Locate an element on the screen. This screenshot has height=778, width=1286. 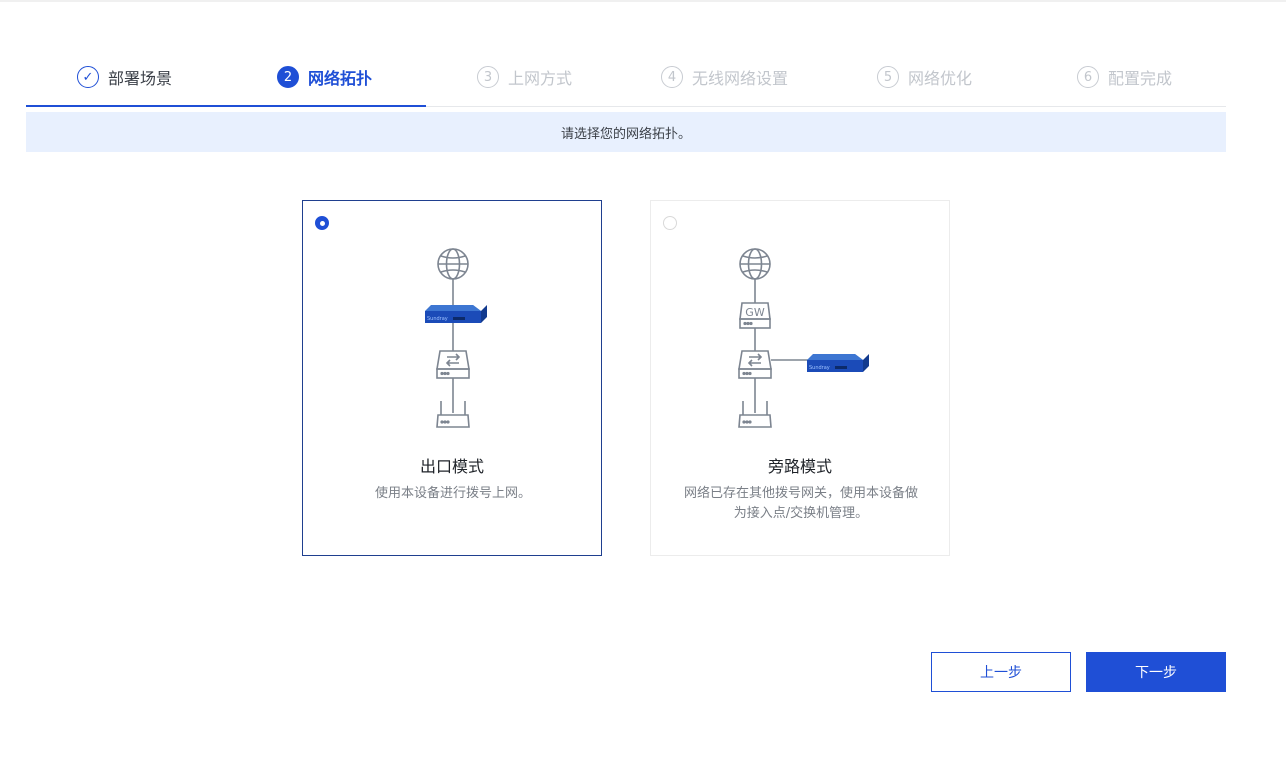
top-divider is located at coordinates (643, 1).